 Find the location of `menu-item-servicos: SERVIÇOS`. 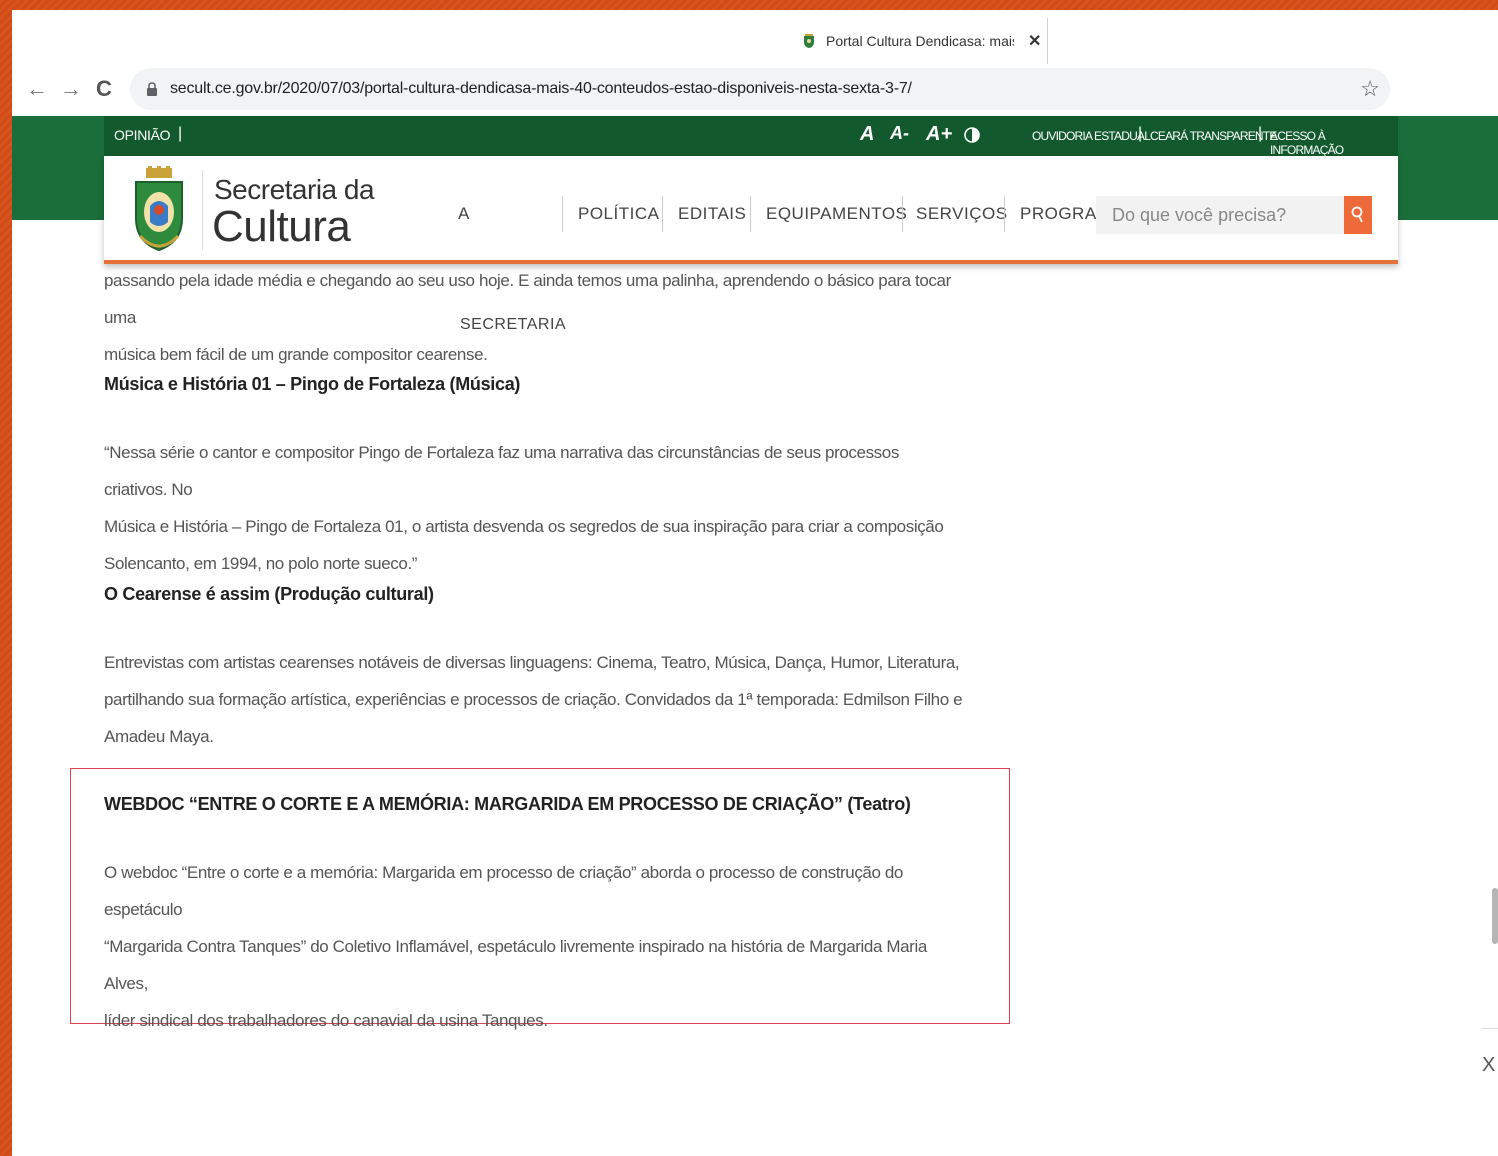

menu-item-servicos: SERVIÇOS is located at coordinates (962, 214).